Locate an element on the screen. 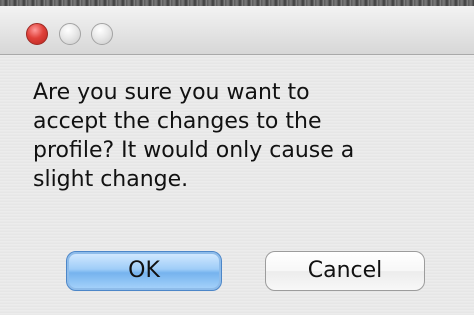 The height and width of the screenshot is (315, 474). message-line: profile? It would only cause a is located at coordinates (194, 150).